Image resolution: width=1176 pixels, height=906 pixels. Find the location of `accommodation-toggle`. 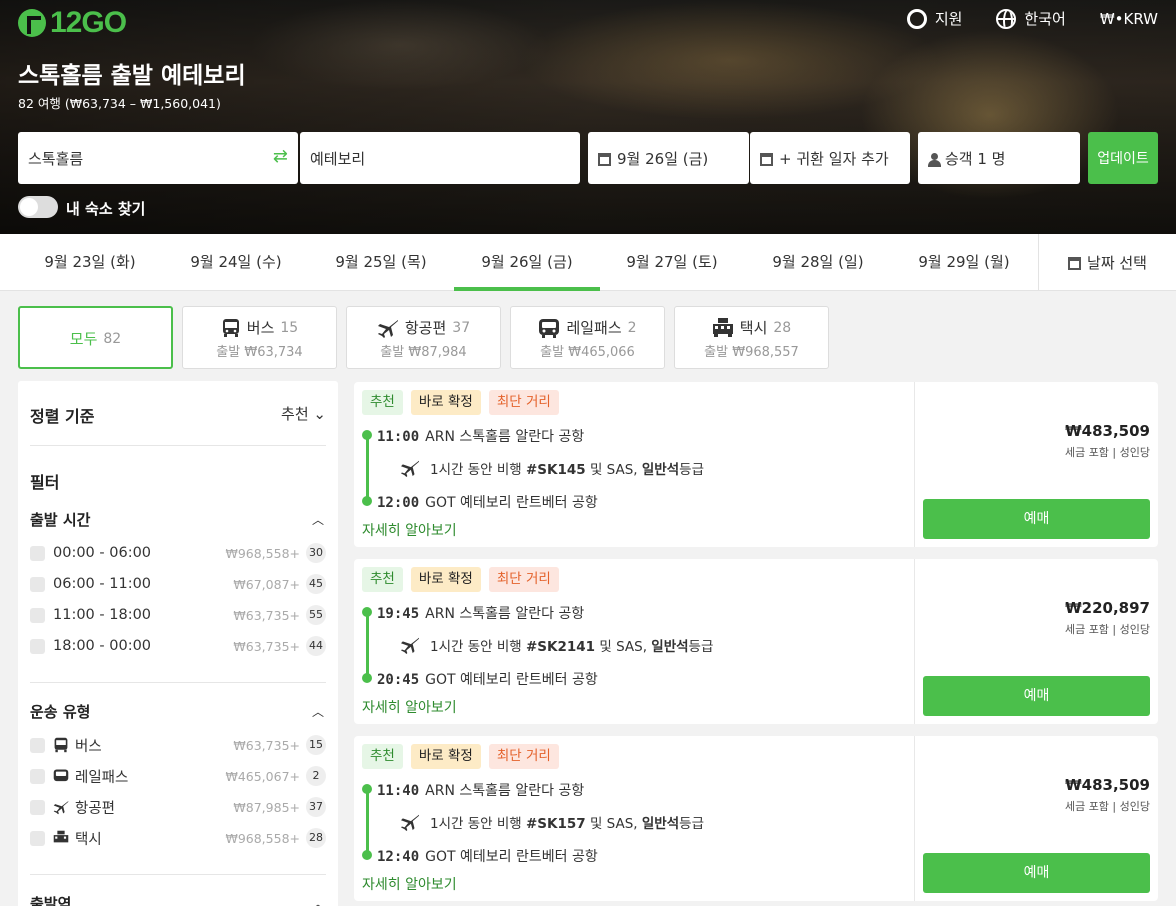

accommodation-toggle is located at coordinates (38, 207).